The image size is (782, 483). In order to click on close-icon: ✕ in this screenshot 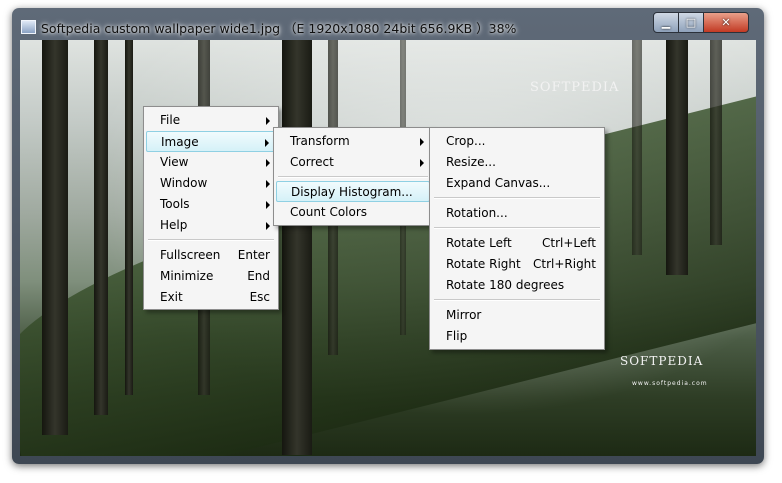, I will do `click(726, 22)`.